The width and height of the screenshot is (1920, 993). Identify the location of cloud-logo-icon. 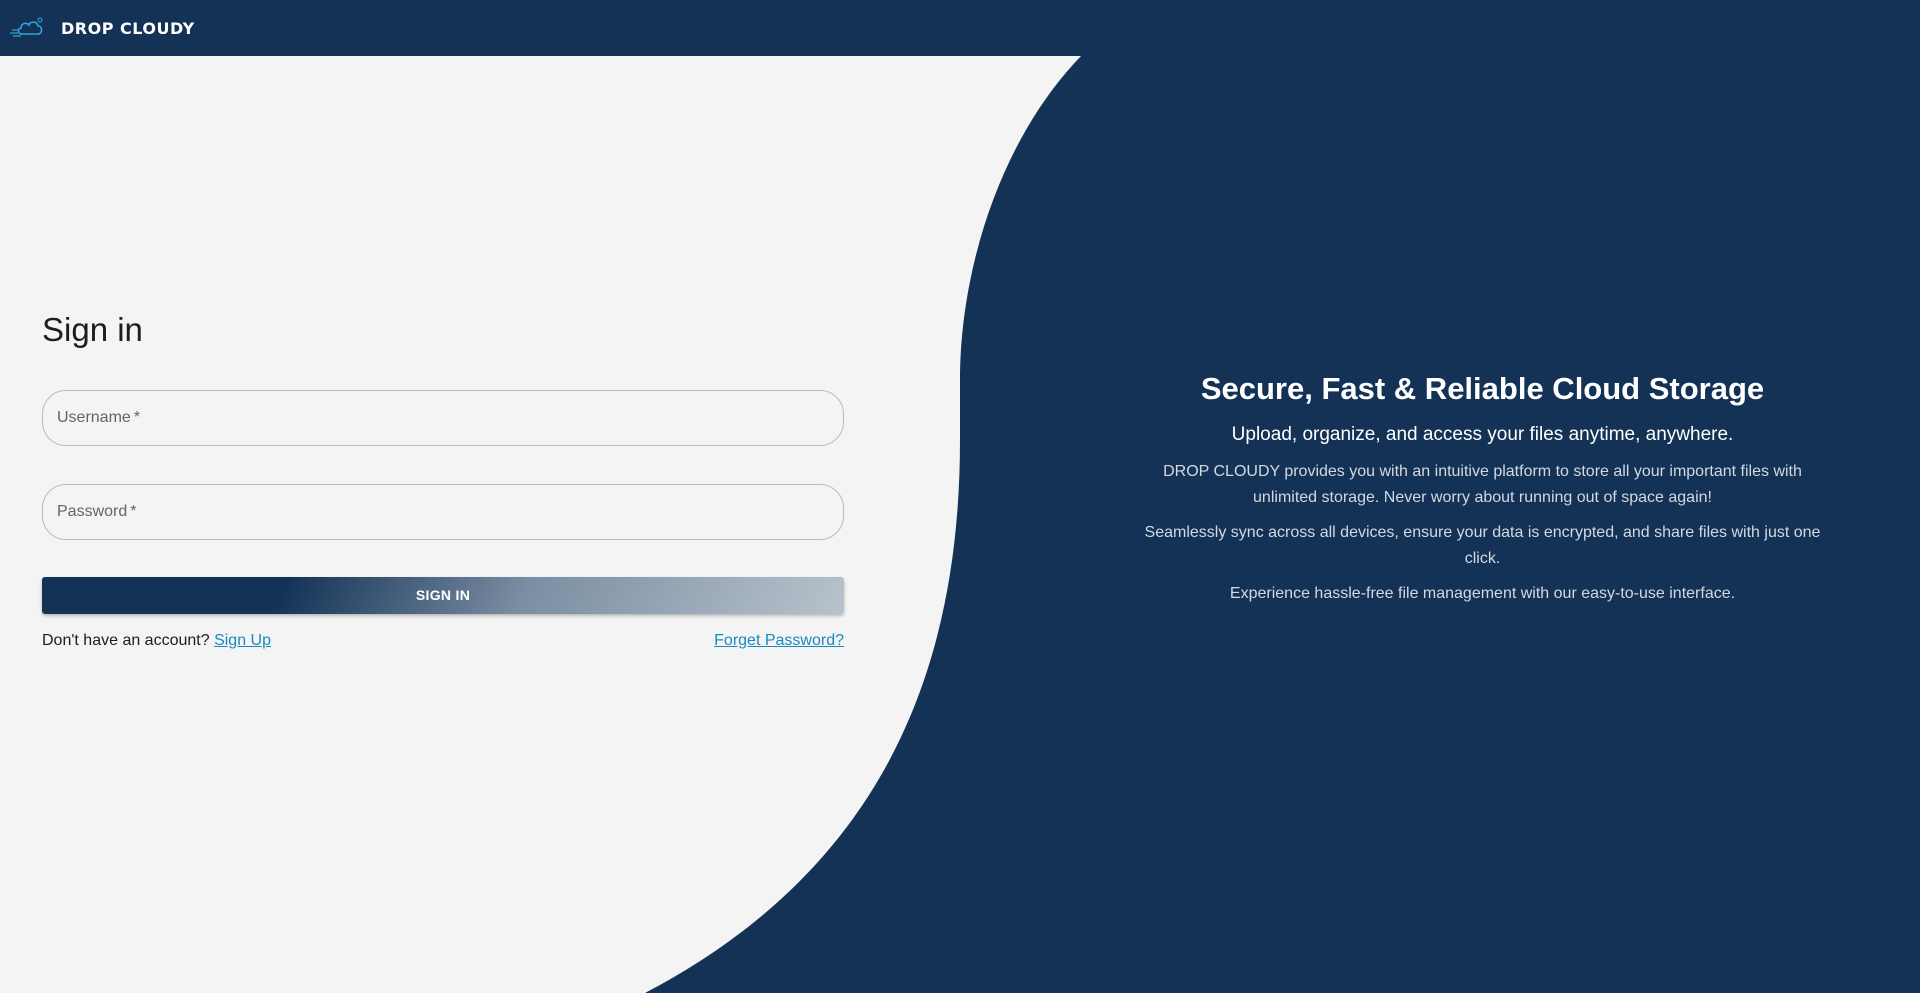
(28, 28).